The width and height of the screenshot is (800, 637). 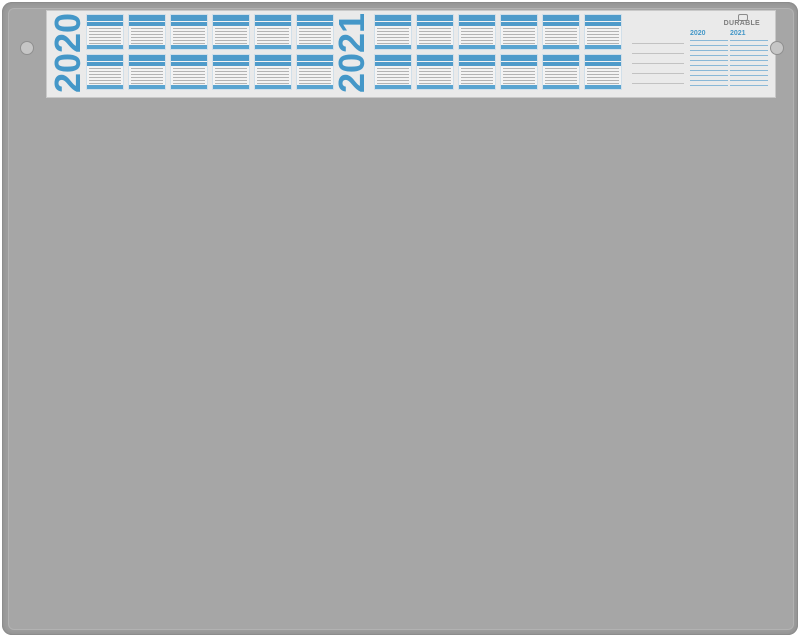 What do you see at coordinates (741, 23) in the screenshot?
I see `brand-logo: DURABLE` at bounding box center [741, 23].